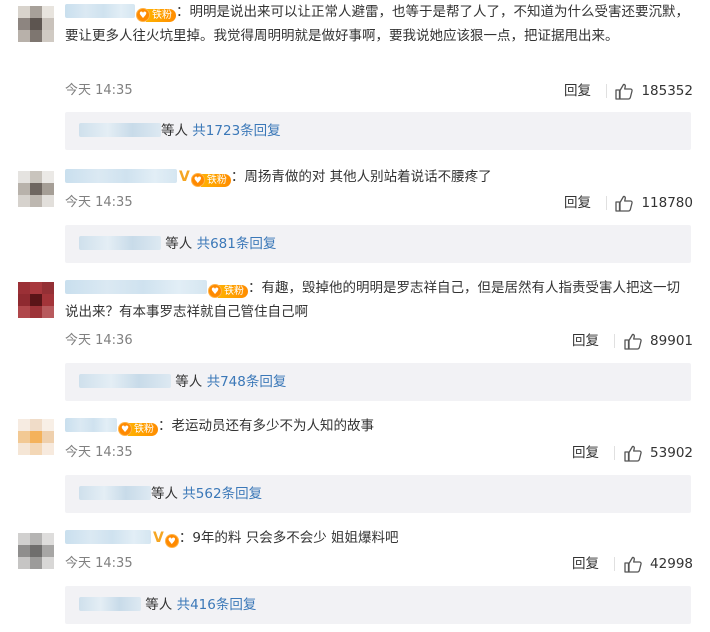 The width and height of the screenshot is (710, 632). I want to click on replies-count-link: 共1723条回复, so click(236, 131).